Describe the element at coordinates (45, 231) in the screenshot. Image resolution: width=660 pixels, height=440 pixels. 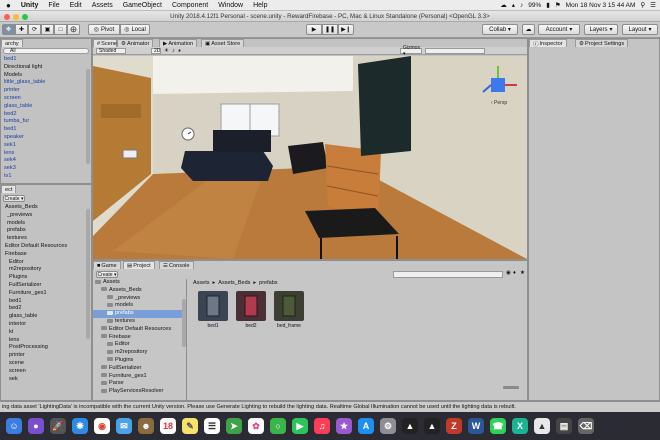
I see `project-item: prefabs` at that location.